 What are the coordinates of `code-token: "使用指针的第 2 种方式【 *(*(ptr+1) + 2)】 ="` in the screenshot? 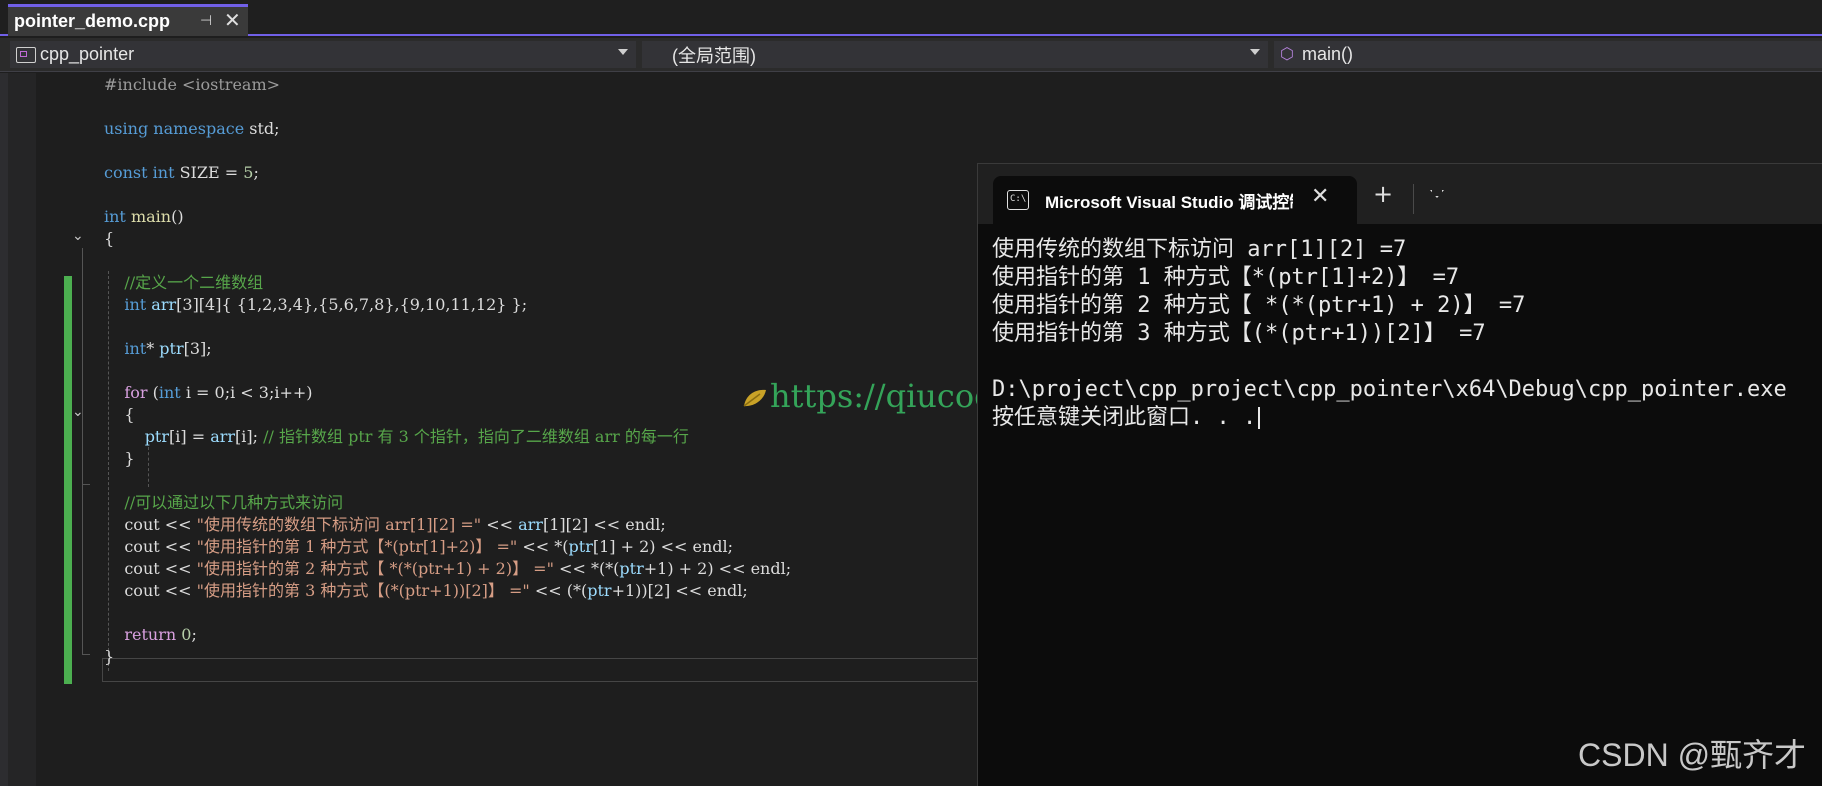 It's located at (375, 568).